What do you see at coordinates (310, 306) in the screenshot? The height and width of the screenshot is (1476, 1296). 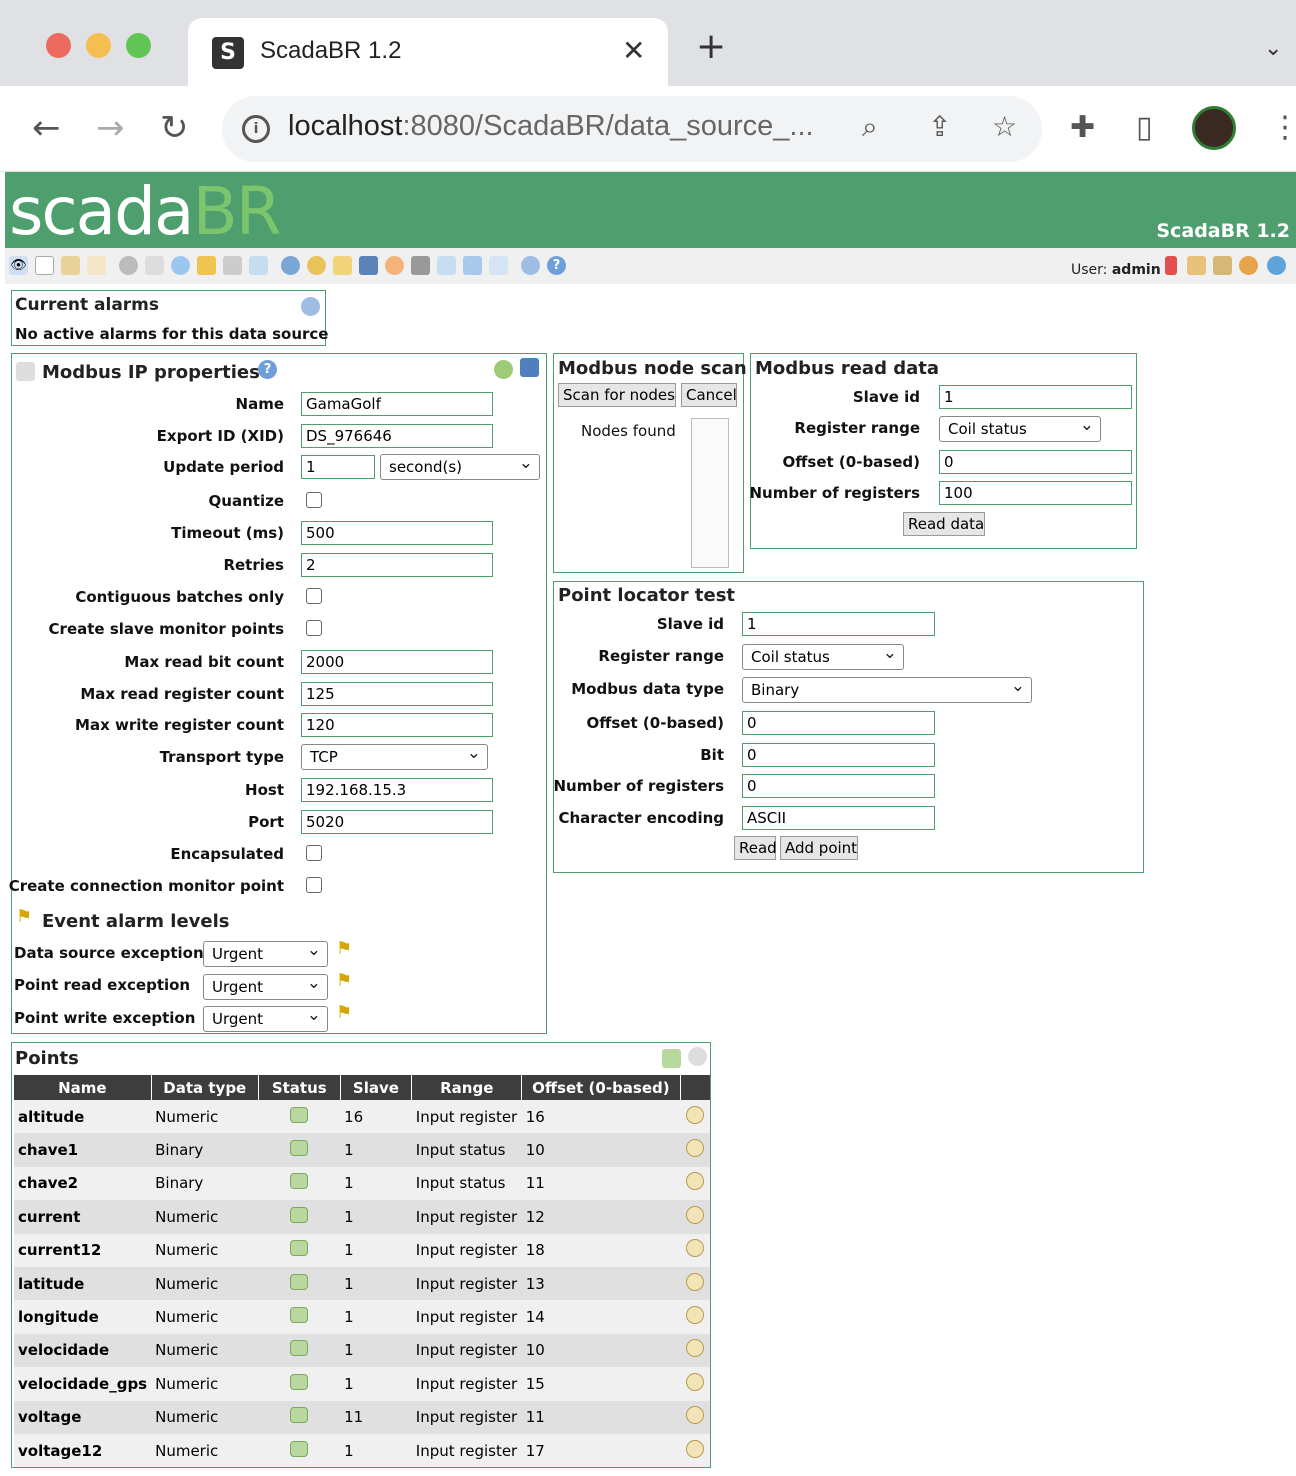 I see `alarm-refresh-icon` at bounding box center [310, 306].